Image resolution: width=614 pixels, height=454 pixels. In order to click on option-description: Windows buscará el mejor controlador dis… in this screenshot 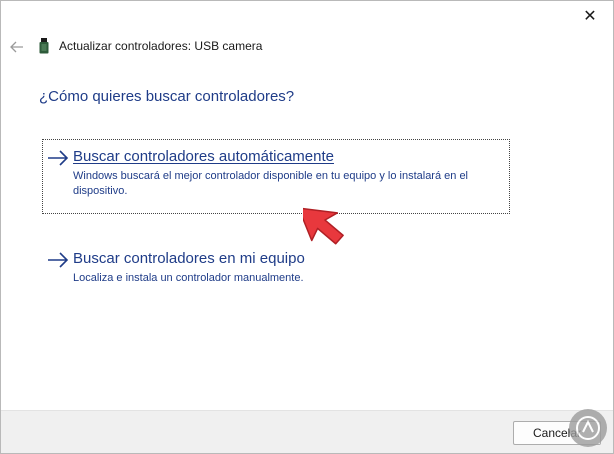, I will do `click(271, 183)`.